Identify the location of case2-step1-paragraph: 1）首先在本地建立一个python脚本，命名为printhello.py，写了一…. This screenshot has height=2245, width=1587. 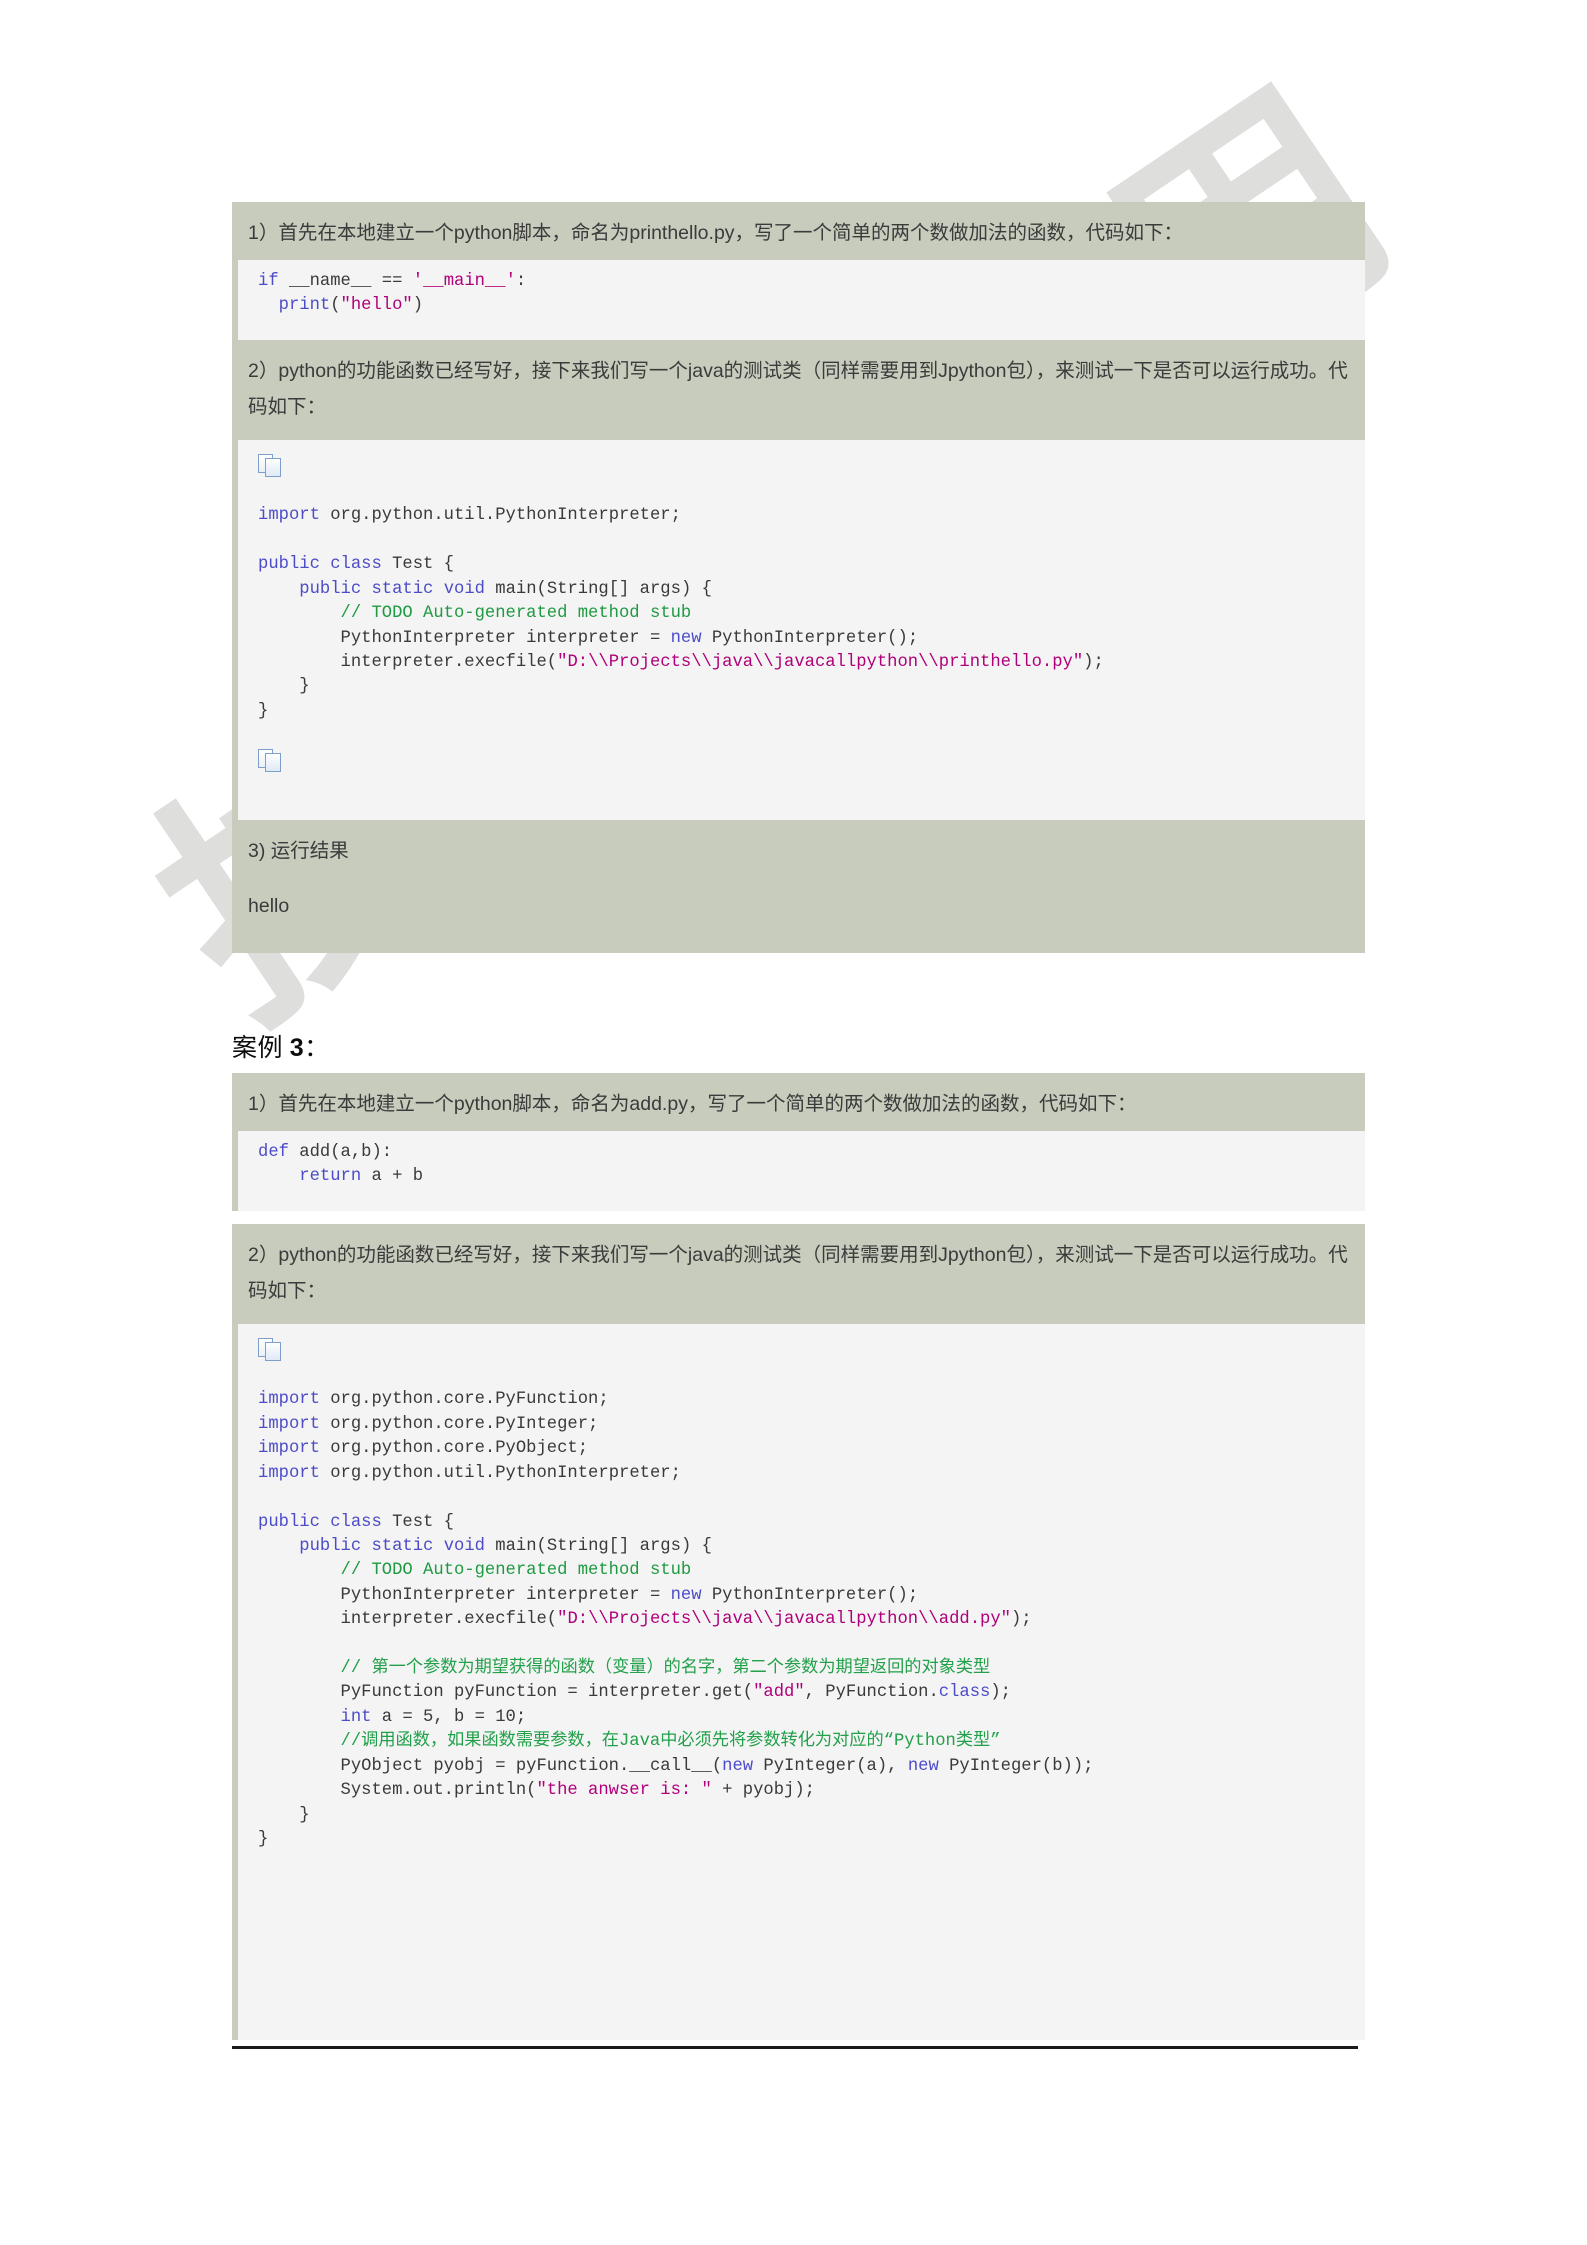
(798, 231).